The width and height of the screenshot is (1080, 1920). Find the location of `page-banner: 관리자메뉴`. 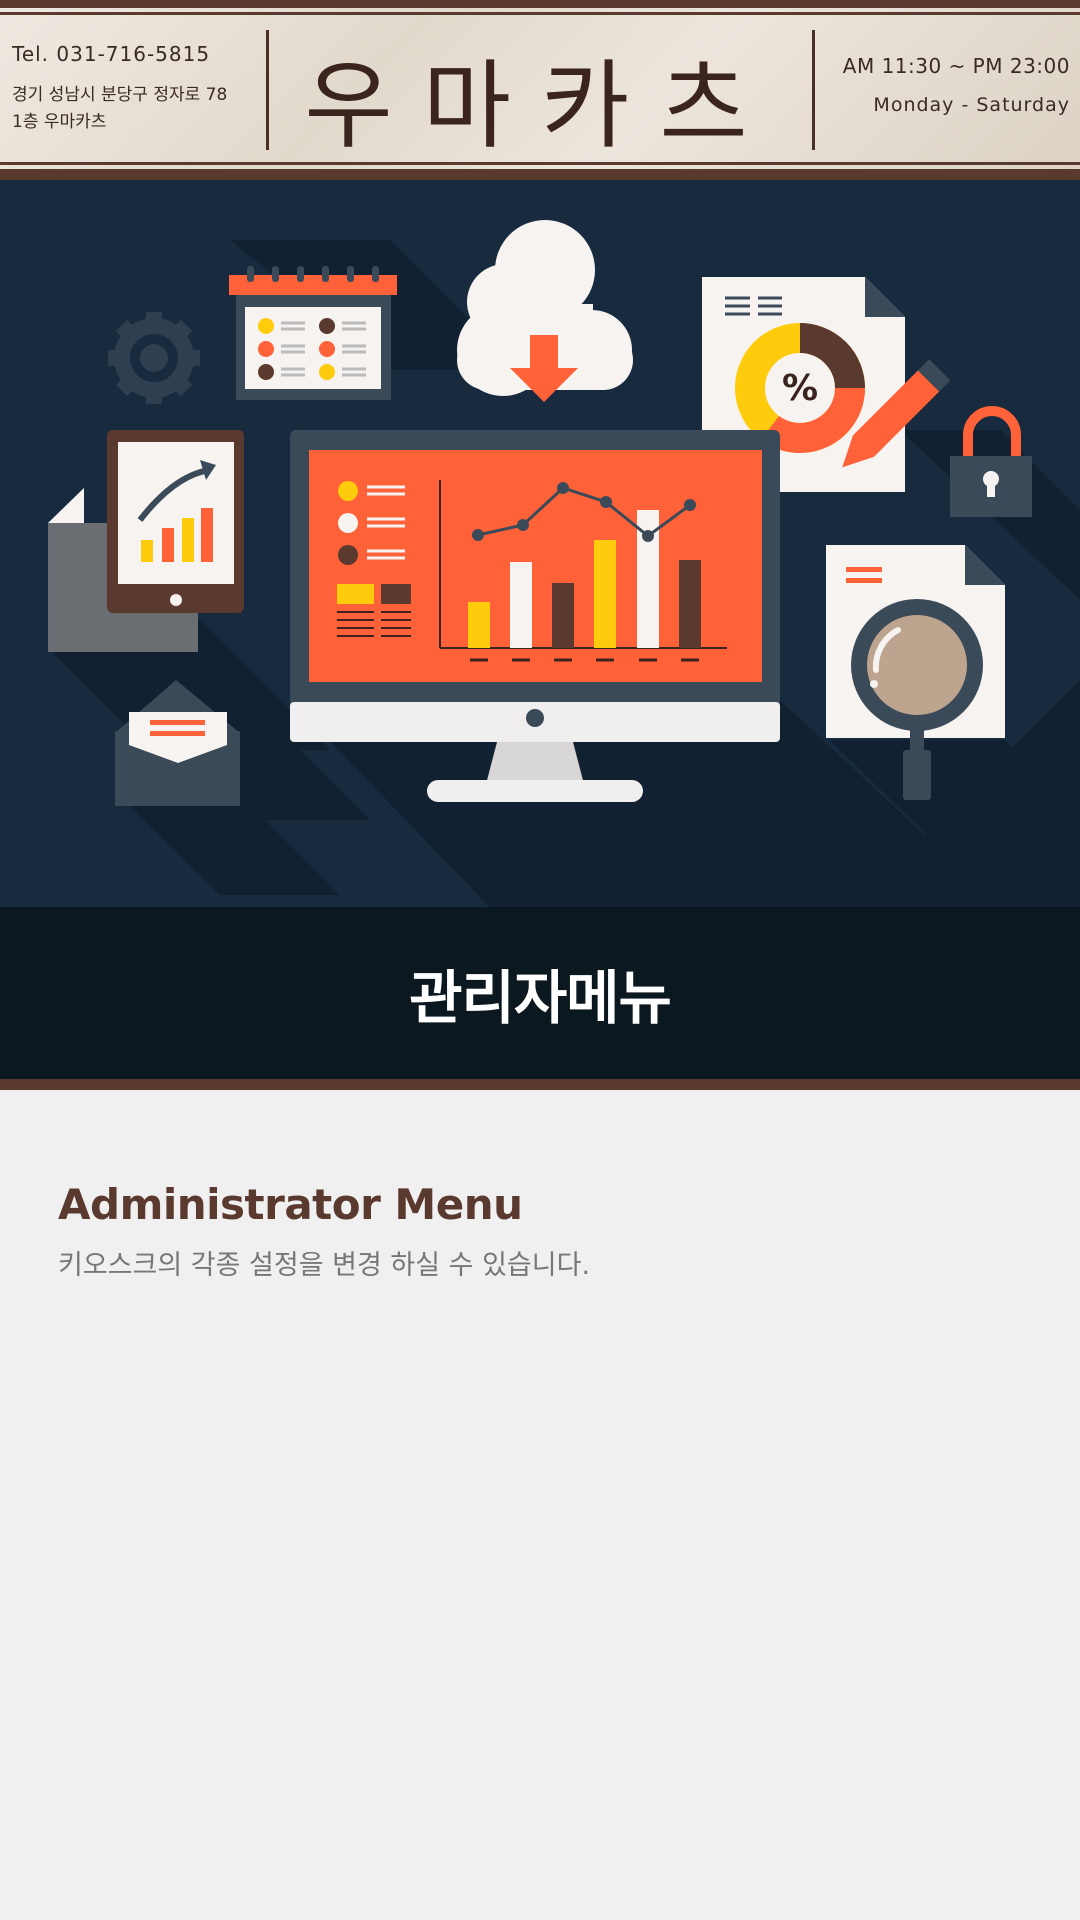

page-banner: 관리자메뉴 is located at coordinates (540, 993).